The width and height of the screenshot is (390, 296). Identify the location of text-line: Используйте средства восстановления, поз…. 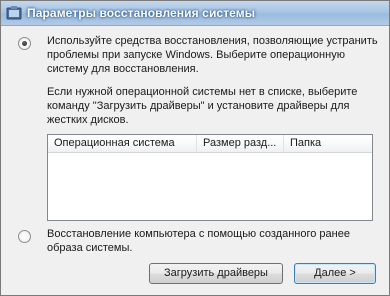
(212, 41).